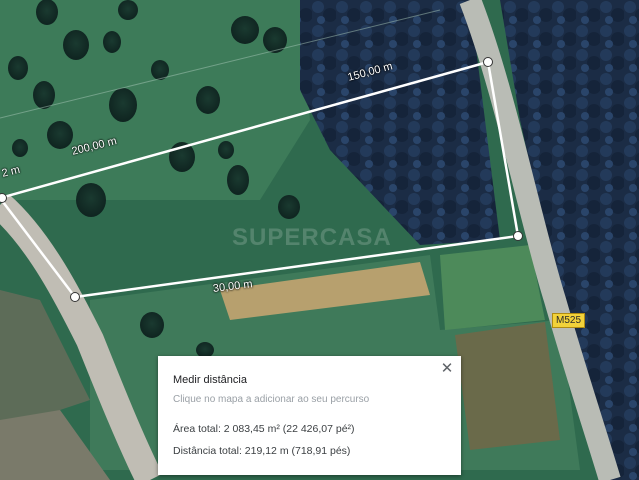 The height and width of the screenshot is (480, 639). Describe the element at coordinates (569, 320) in the screenshot. I see `road-label: M525` at that location.